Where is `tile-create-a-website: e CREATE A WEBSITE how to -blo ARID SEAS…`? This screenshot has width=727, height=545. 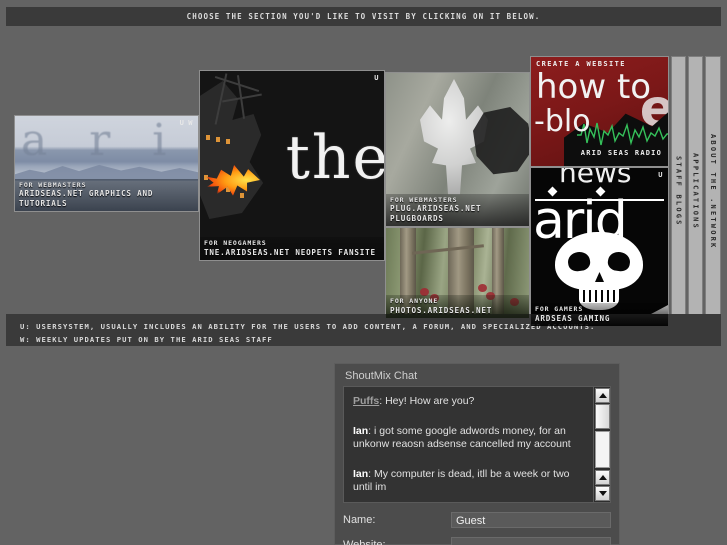
tile-create-a-website: e CREATE A WEBSITE how to -blo ARID SEAS… is located at coordinates (599, 111).